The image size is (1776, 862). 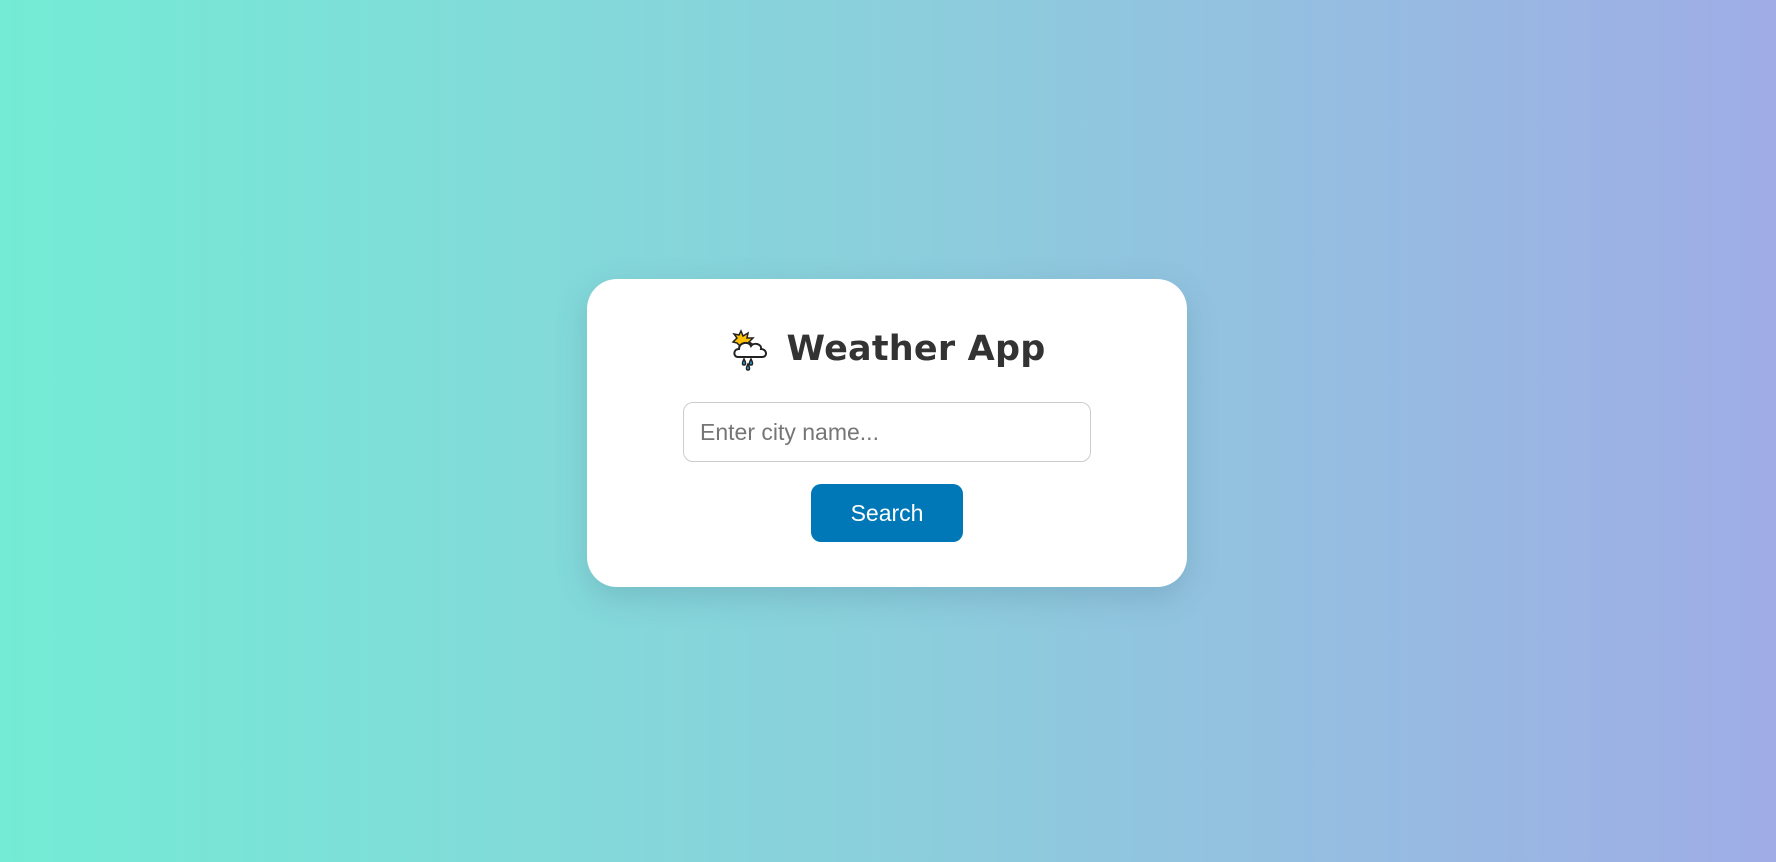 I want to click on search-button: Search, so click(x=887, y=513).